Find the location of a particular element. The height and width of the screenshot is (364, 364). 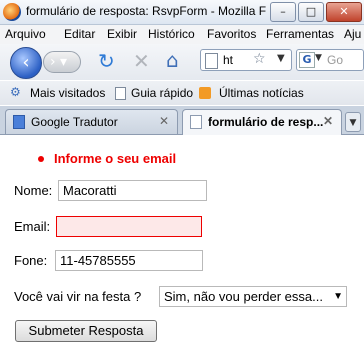

menu-exibir: Exibir is located at coordinates (122, 34).